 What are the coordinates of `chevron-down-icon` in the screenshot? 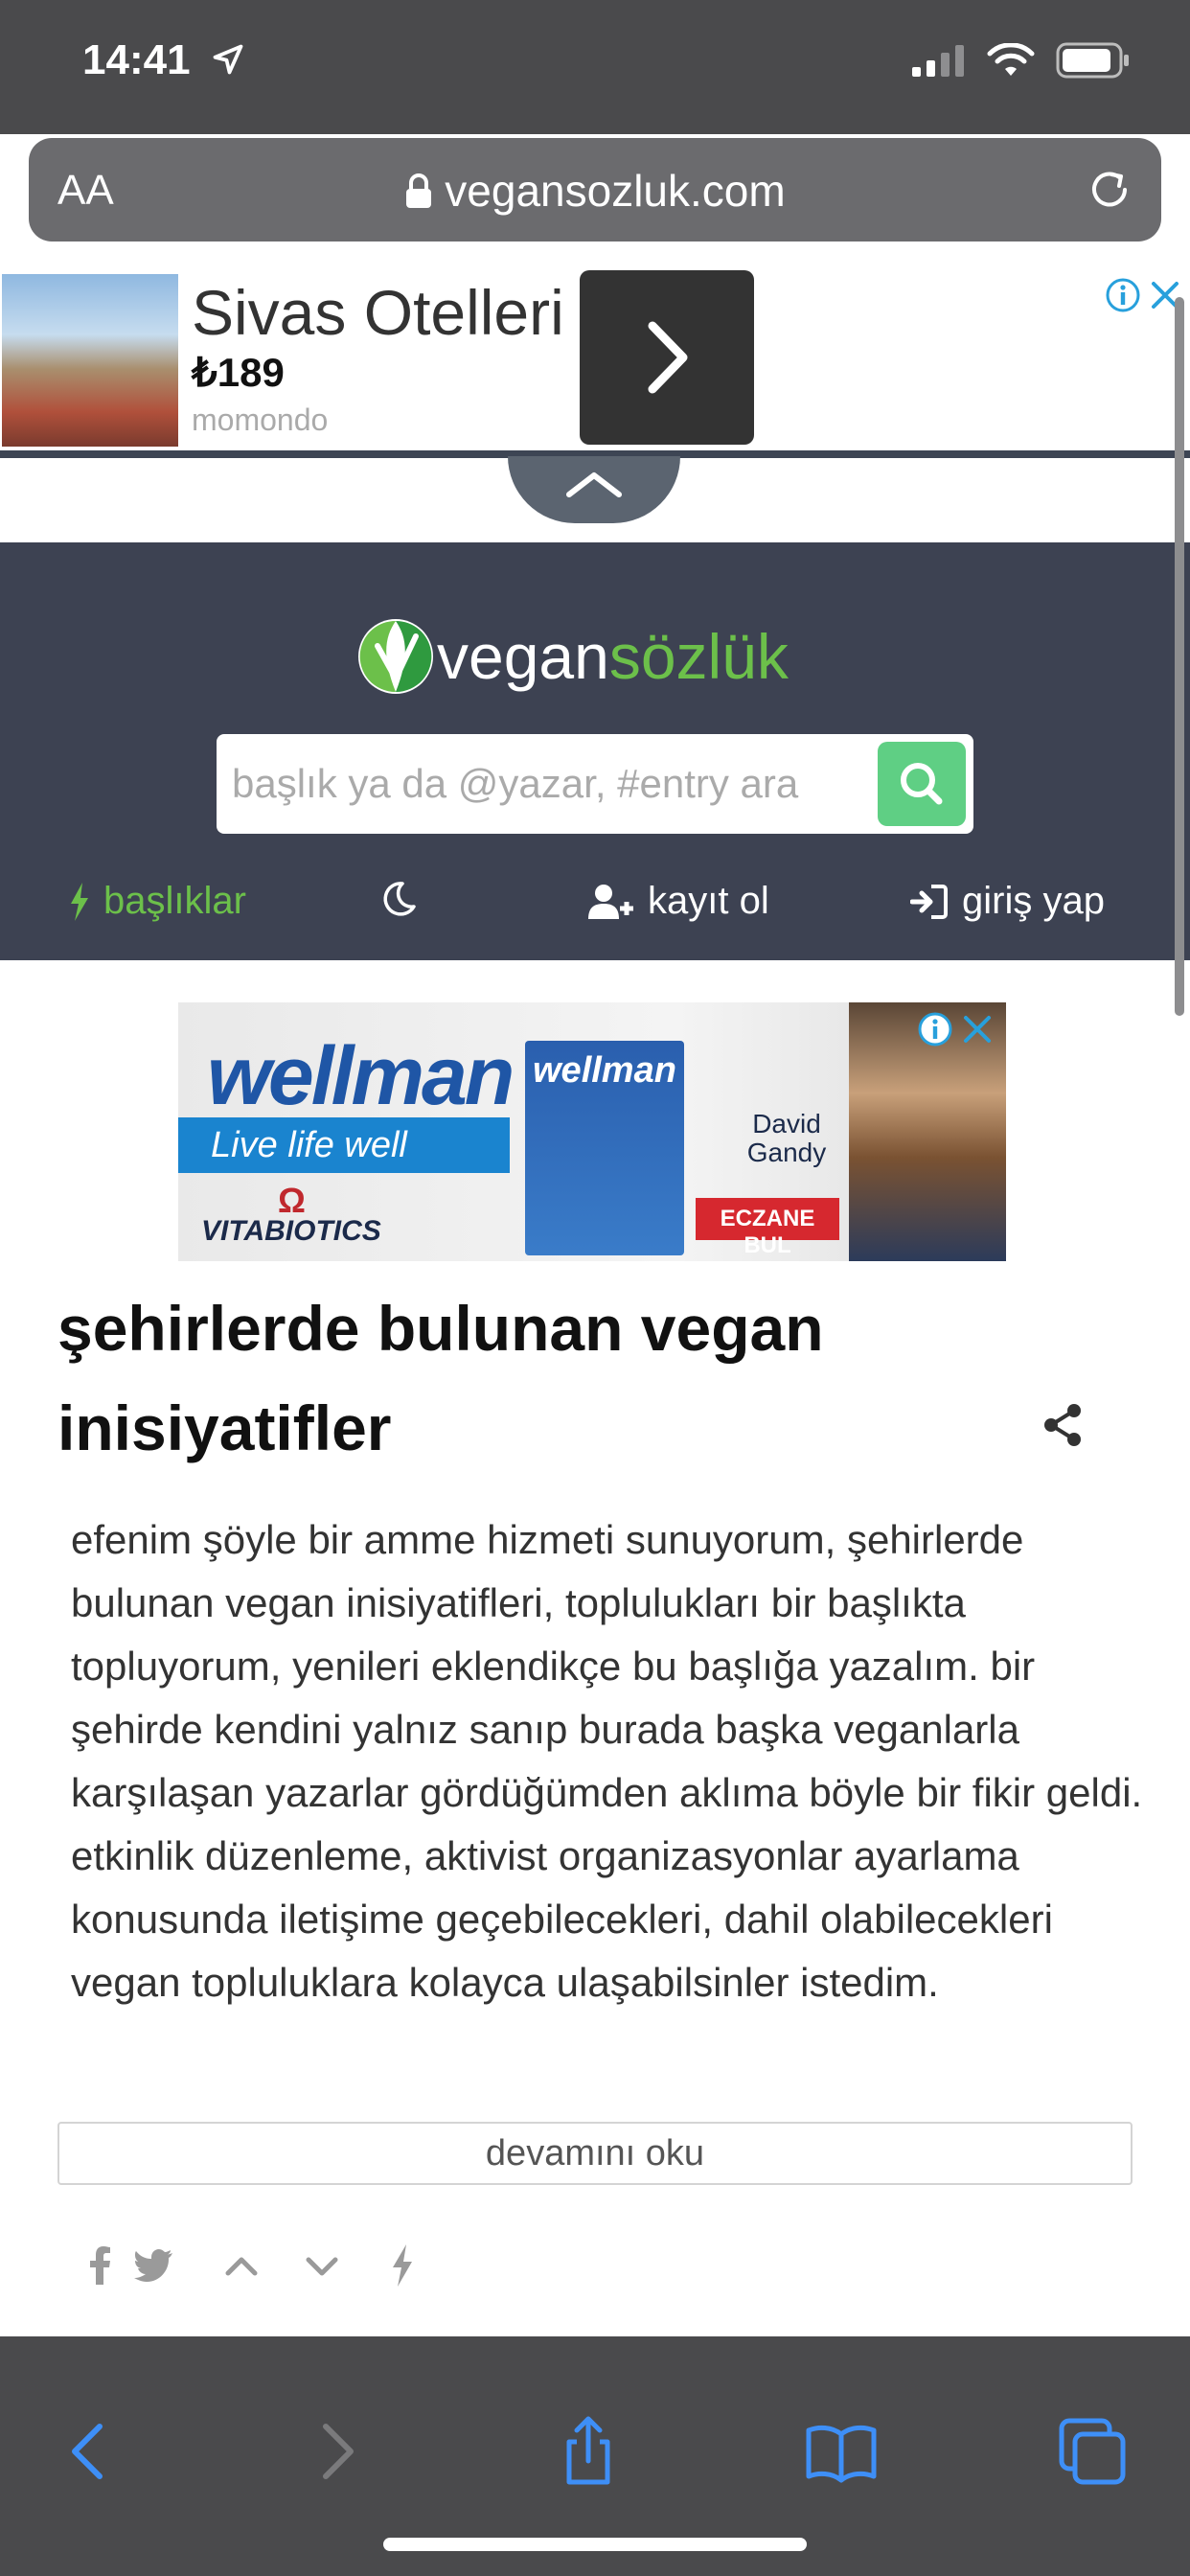 It's located at (322, 2266).